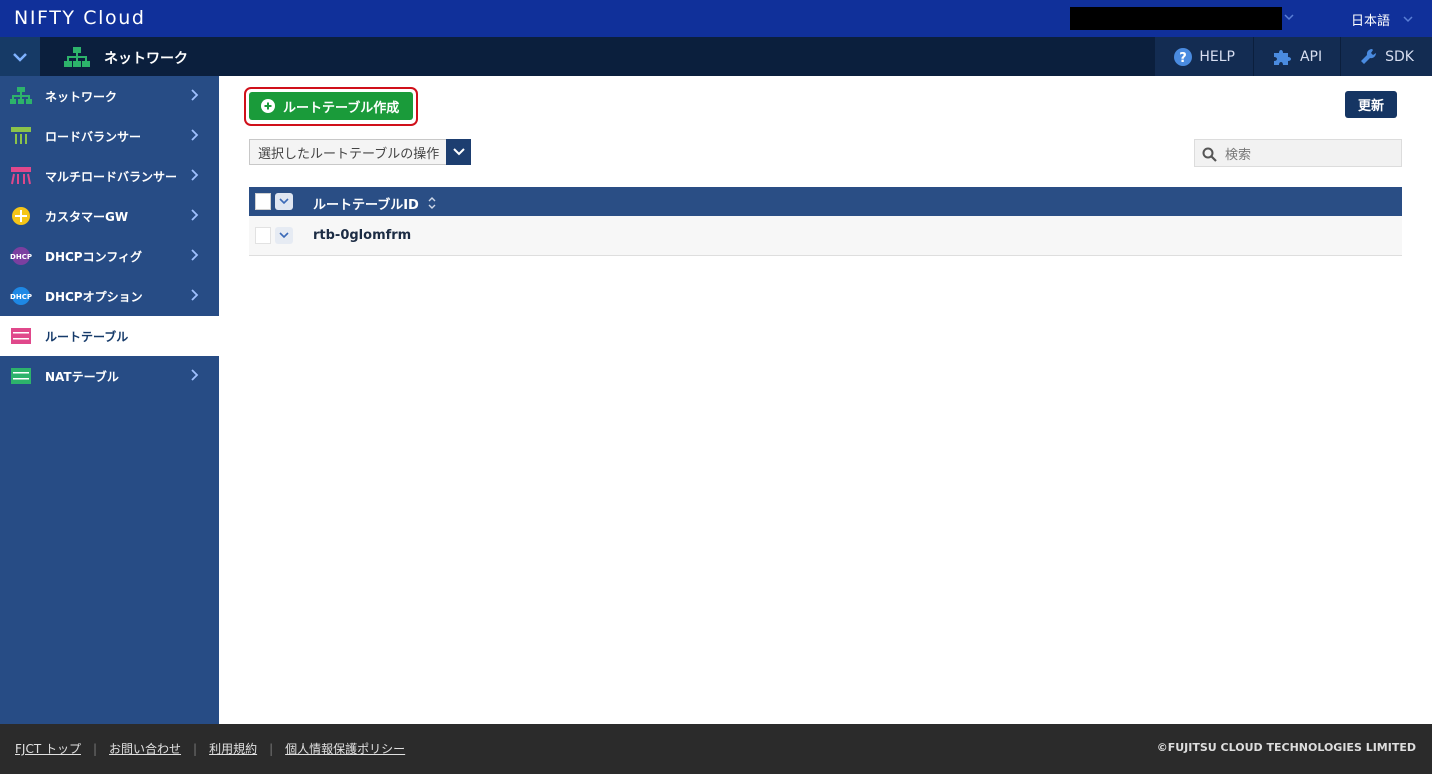 The height and width of the screenshot is (774, 1432). I want to click on sidebar-item-label: ルートテーブル, so click(87, 336).